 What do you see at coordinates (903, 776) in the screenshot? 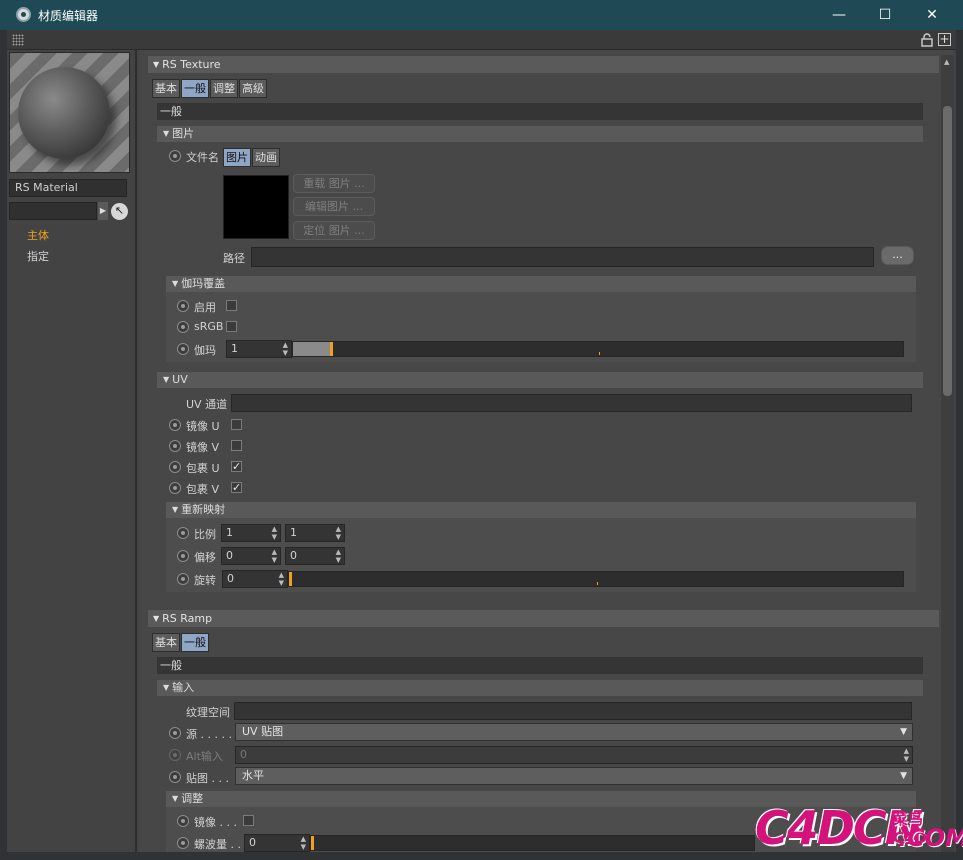
I see `chevron-down-icon: ▼` at bounding box center [903, 776].